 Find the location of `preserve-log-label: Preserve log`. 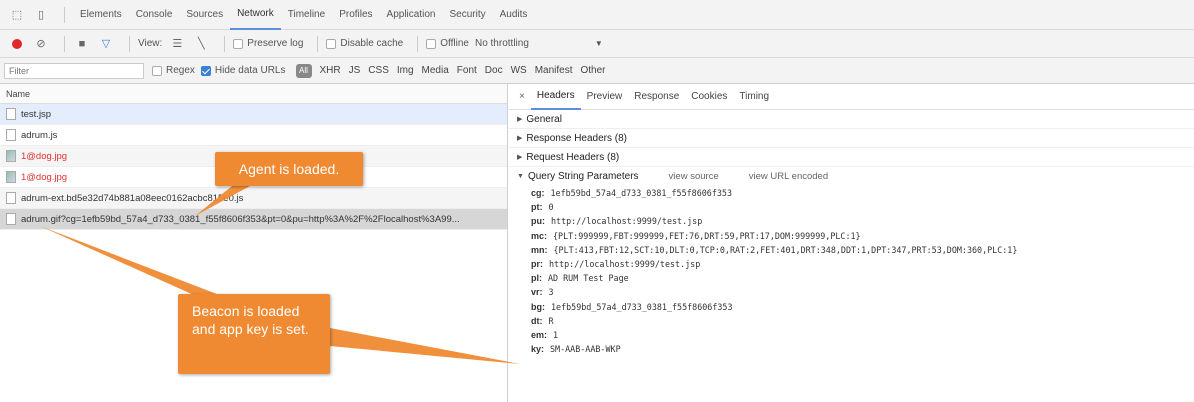

preserve-log-label: Preserve log is located at coordinates (275, 43).